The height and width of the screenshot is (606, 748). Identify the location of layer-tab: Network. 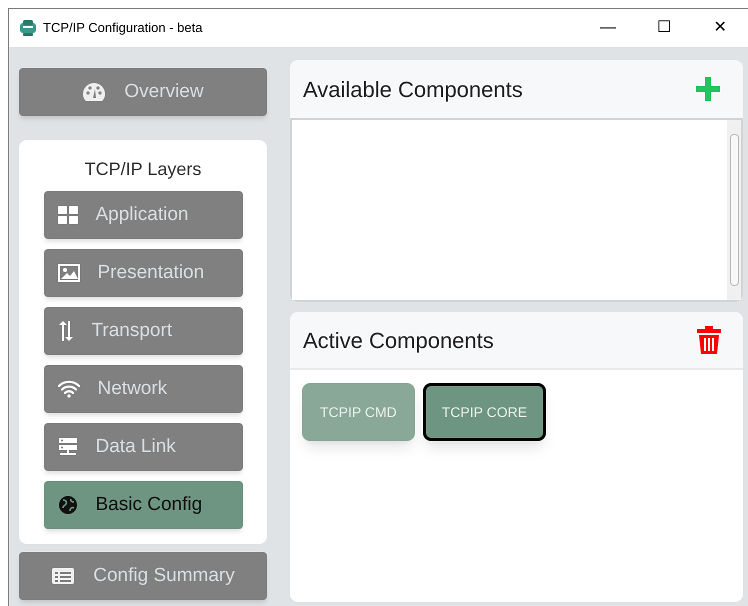
(143, 389).